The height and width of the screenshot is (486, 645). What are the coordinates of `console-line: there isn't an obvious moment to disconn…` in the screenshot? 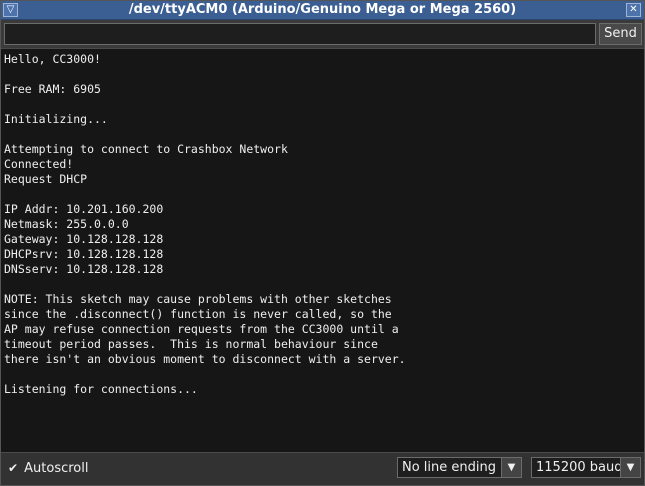 It's located at (205, 359).